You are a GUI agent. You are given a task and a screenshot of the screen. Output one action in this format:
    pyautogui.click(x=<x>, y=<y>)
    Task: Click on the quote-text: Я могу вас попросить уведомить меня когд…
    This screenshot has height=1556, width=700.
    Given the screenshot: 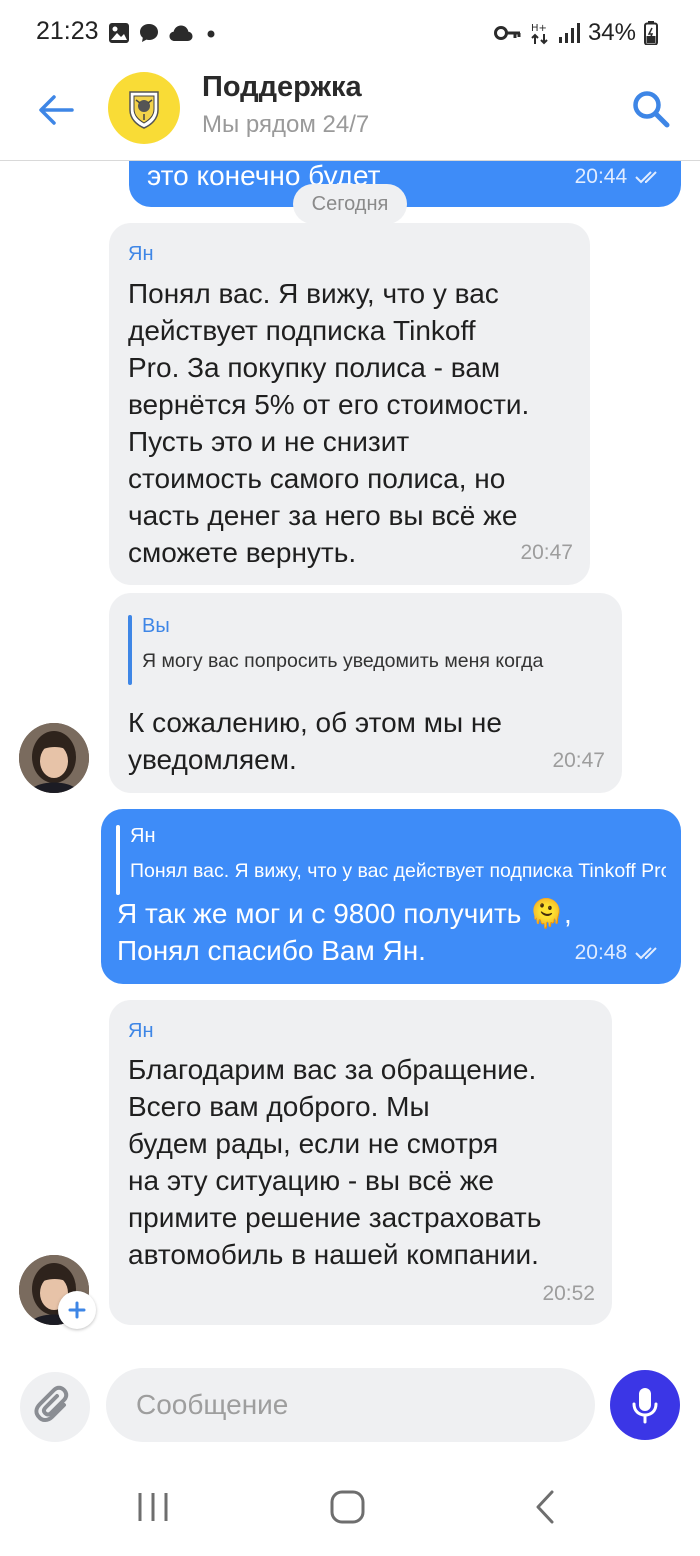 What is the action you would take?
    pyautogui.click(x=343, y=661)
    